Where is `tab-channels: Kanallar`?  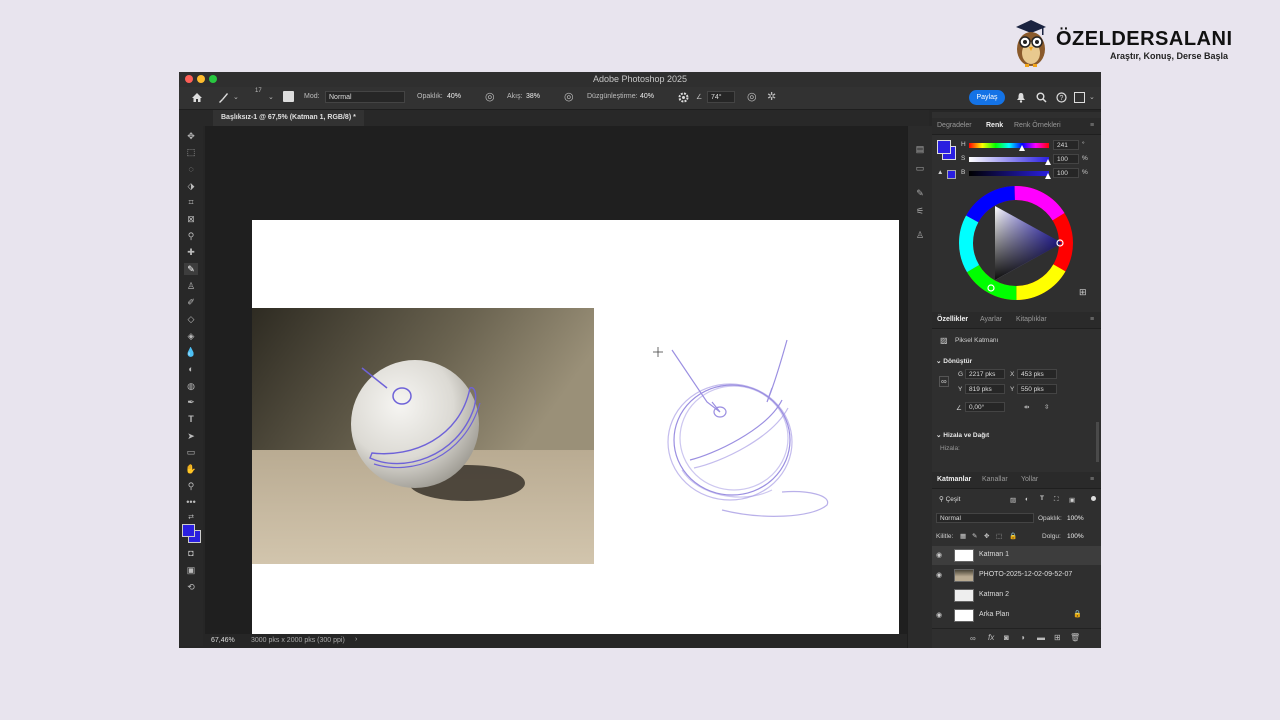
tab-channels: Kanallar is located at coordinates (995, 479).